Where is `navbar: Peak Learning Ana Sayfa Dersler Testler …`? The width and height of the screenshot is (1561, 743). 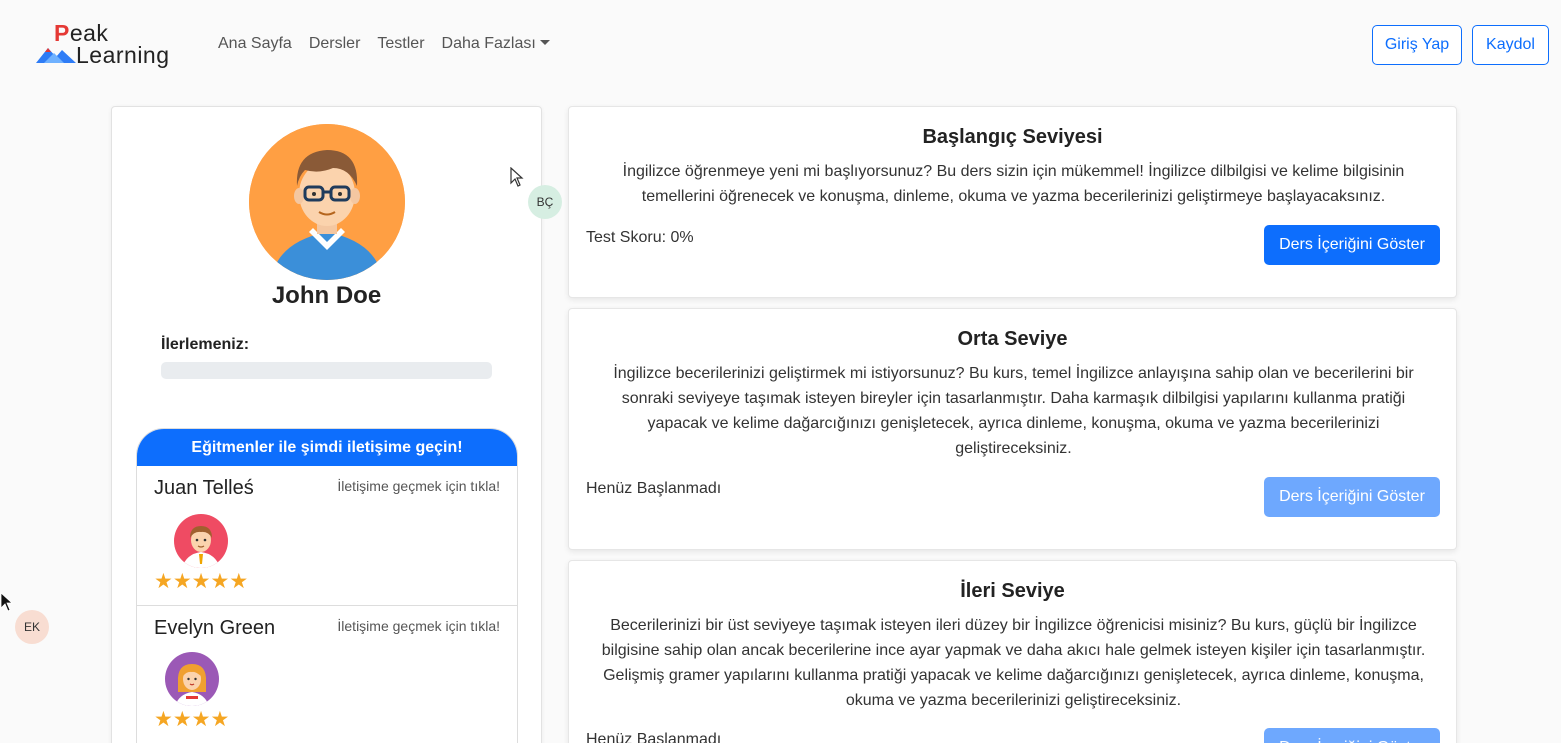 navbar: Peak Learning Ana Sayfa Dersler Testler … is located at coordinates (780, 46).